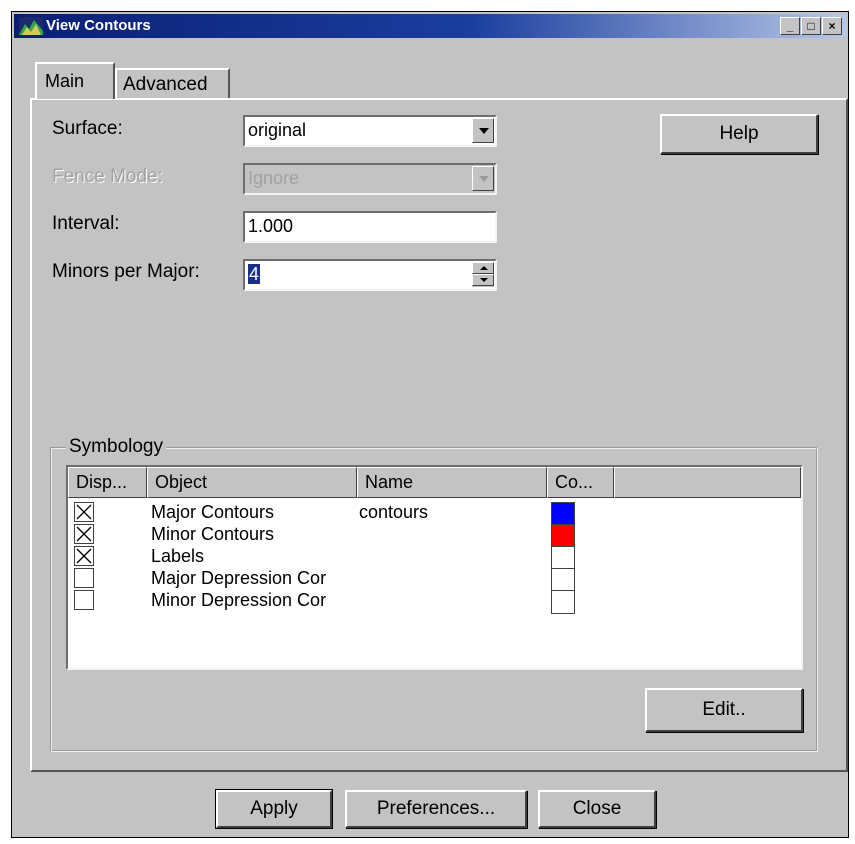 The height and width of the screenshot is (844, 855). What do you see at coordinates (277, 130) in the screenshot?
I see `surface-value: original` at bounding box center [277, 130].